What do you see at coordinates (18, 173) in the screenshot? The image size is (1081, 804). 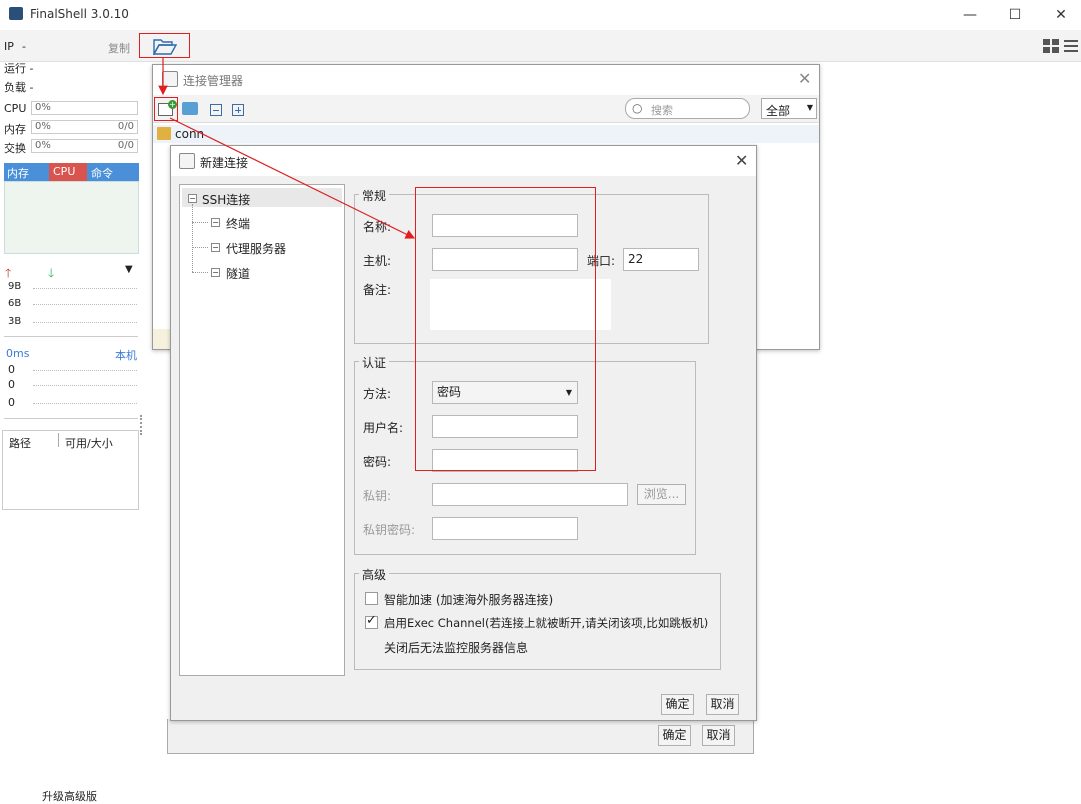 I see `tab-memory: 内存` at bounding box center [18, 173].